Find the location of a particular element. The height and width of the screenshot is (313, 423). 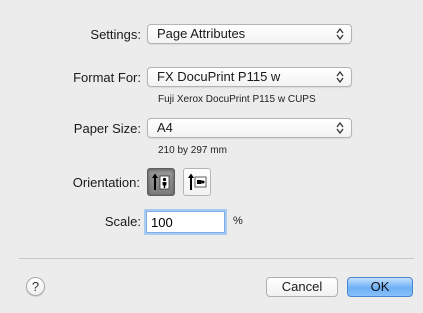

ok-button: OK is located at coordinates (380, 287).